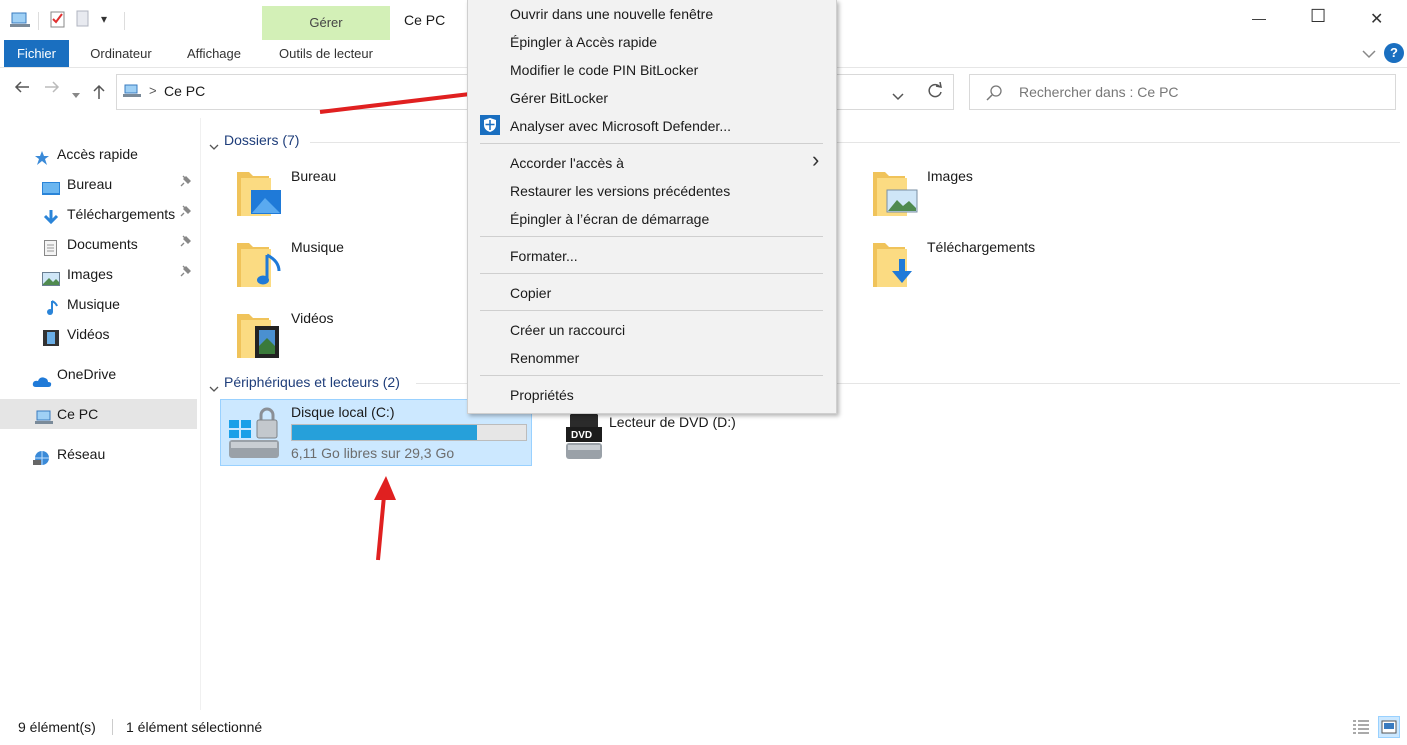  What do you see at coordinates (214, 53) in the screenshot?
I see `tab-affichage: Affichage` at bounding box center [214, 53].